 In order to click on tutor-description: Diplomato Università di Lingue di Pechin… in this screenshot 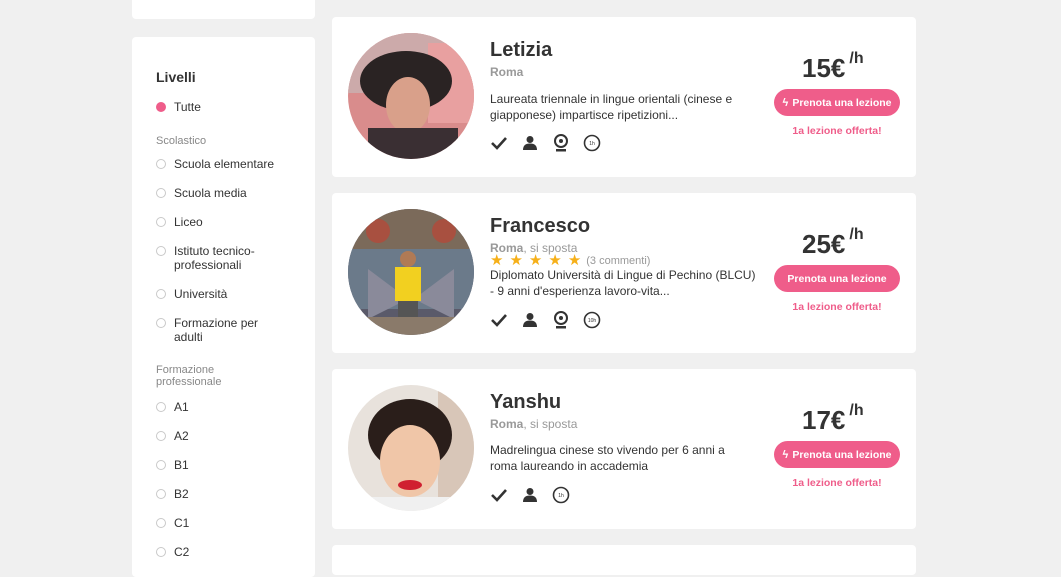, I will do `click(623, 283)`.